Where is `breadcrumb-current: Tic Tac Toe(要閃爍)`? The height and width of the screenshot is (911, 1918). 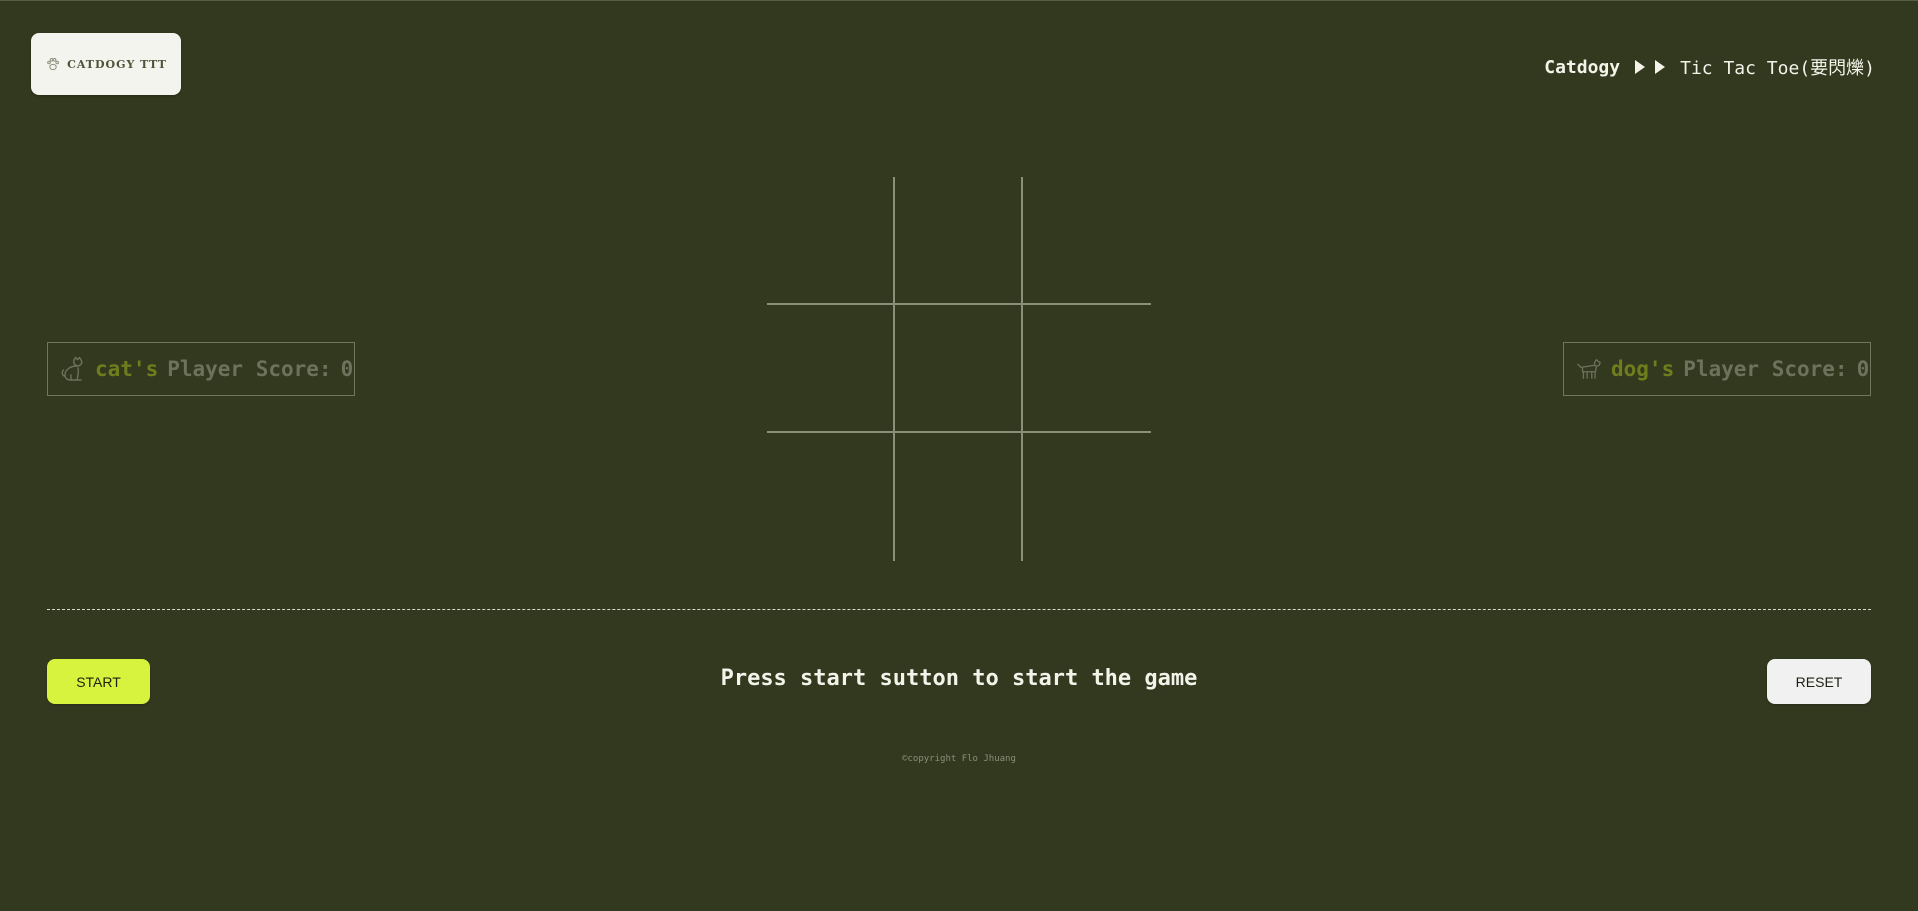
breadcrumb-current: Tic Tac Toe(要閃爍) is located at coordinates (1777, 68).